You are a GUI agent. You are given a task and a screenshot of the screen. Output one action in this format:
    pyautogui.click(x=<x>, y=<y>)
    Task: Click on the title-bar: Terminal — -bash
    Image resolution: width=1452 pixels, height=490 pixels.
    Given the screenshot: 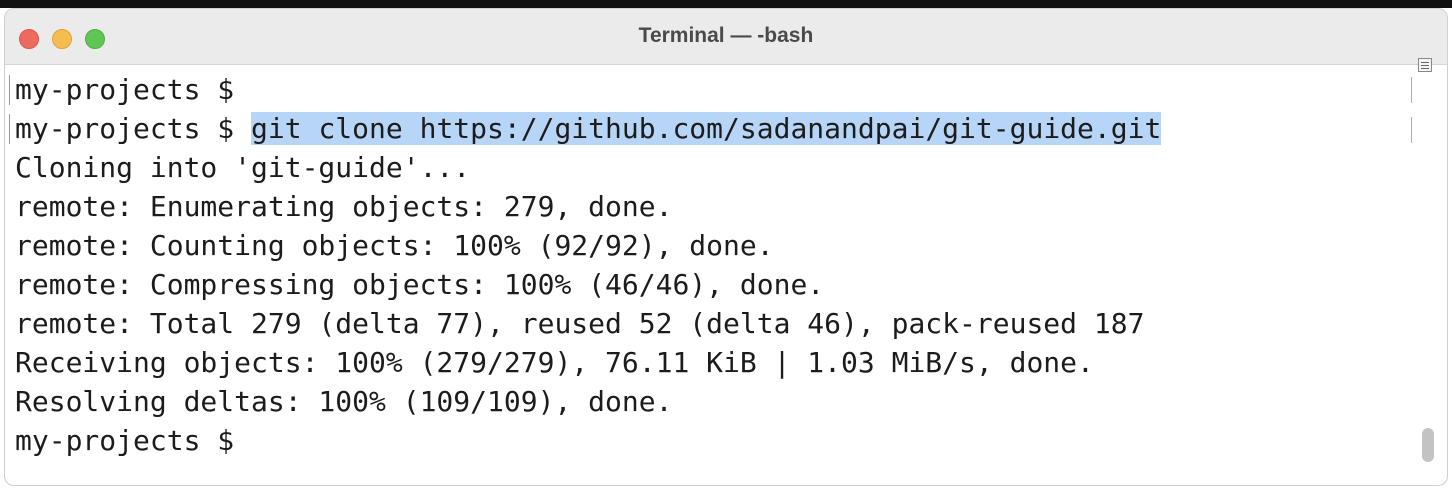 What is the action you would take?
    pyautogui.click(x=726, y=37)
    